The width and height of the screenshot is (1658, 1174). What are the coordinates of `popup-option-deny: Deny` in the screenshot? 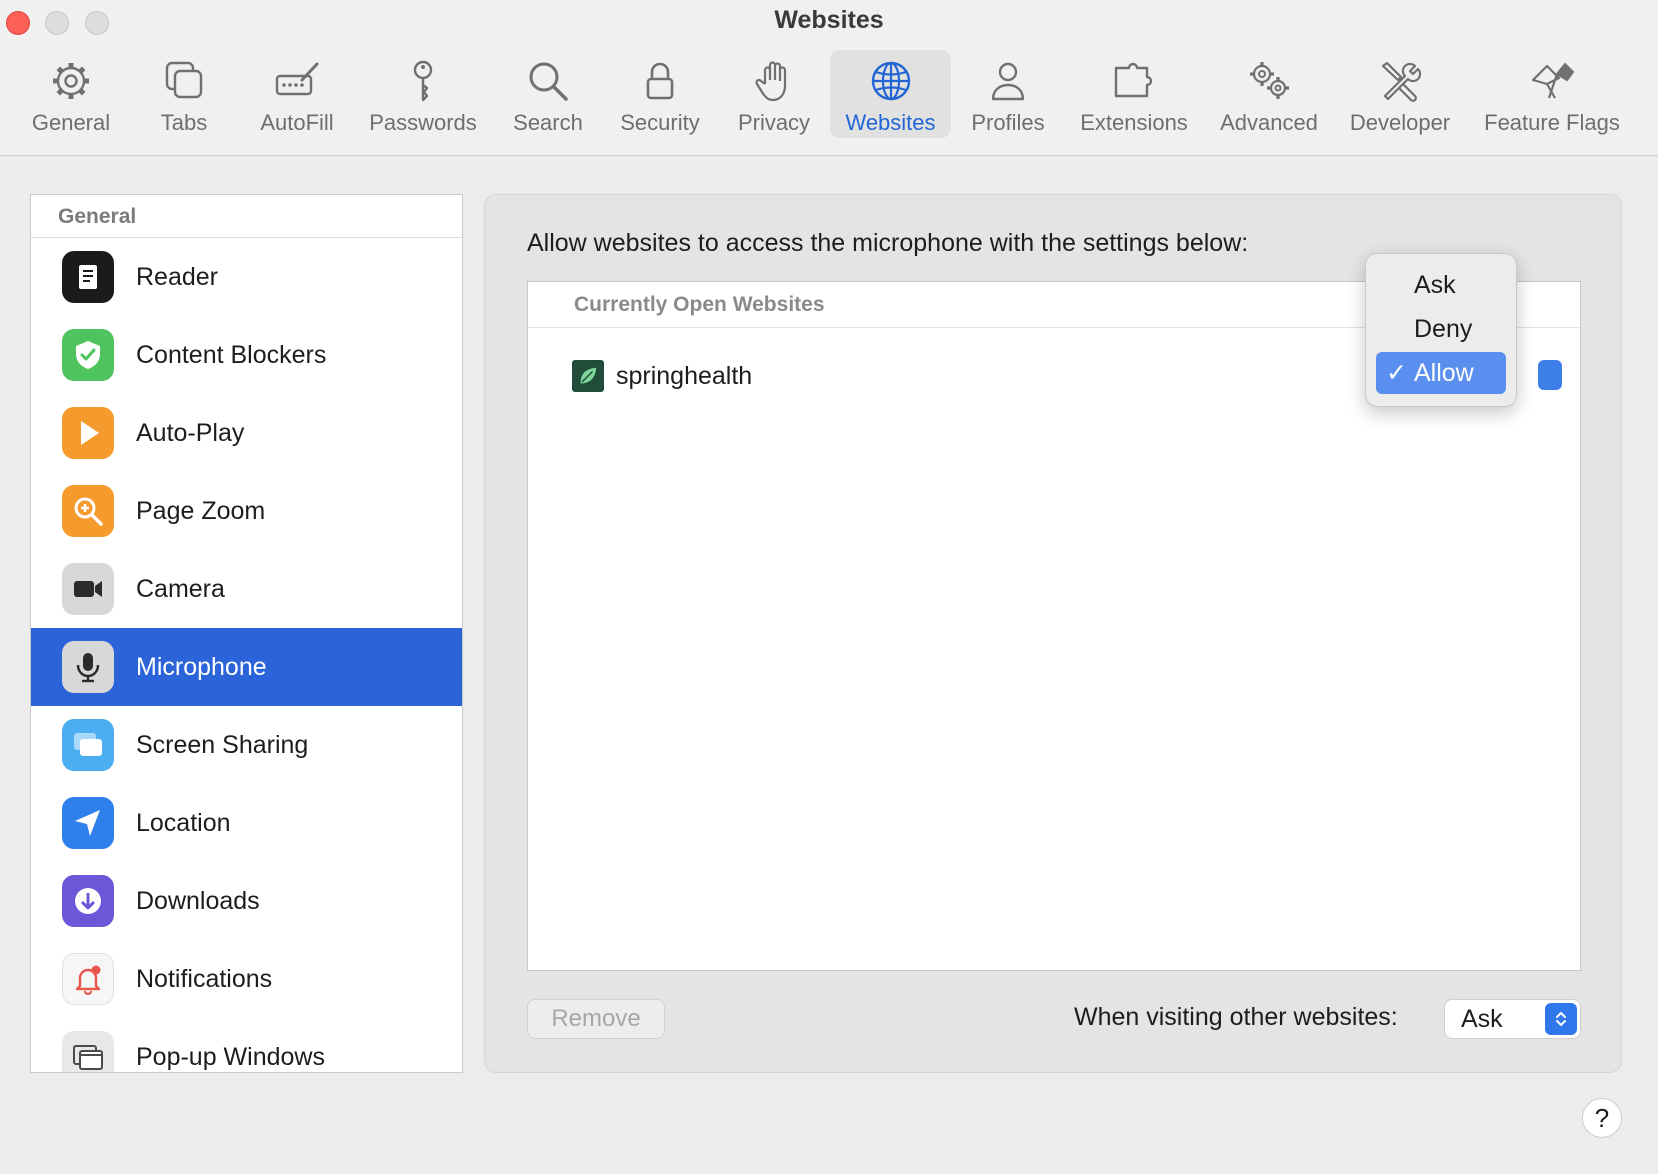 It's located at (1441, 329).